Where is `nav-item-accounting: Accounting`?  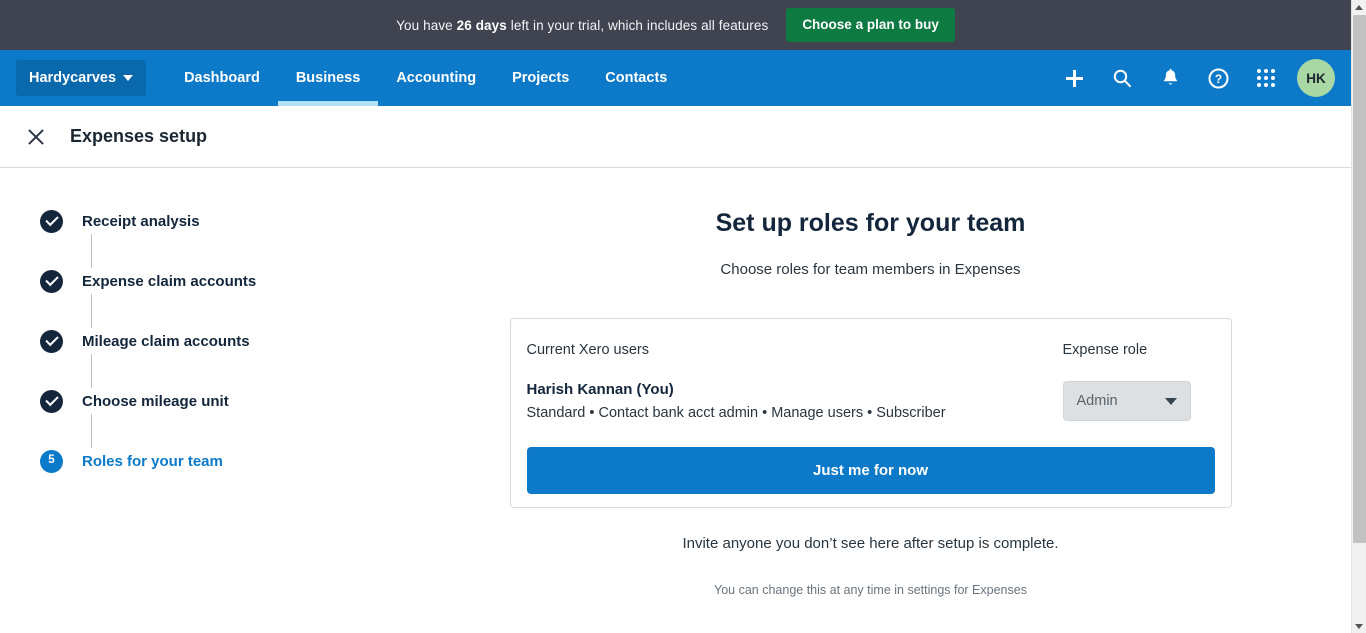 nav-item-accounting: Accounting is located at coordinates (436, 78).